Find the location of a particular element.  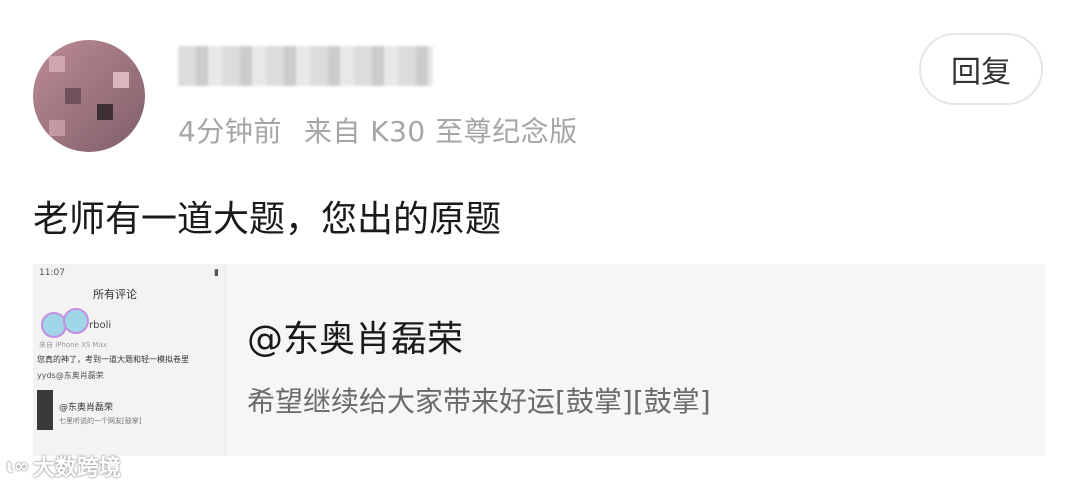

watermark: ɩ∞ 大数跨境 is located at coordinates (63, 466).